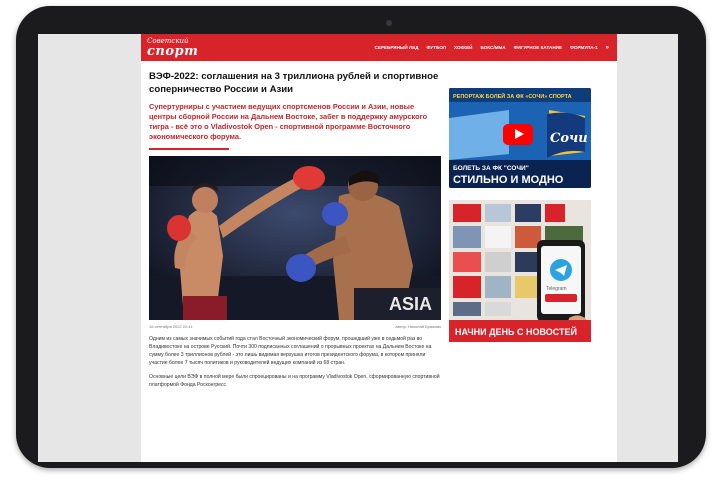  What do you see at coordinates (463, 48) in the screenshot?
I see `nav-item-hockey: Хоккей` at bounding box center [463, 48].